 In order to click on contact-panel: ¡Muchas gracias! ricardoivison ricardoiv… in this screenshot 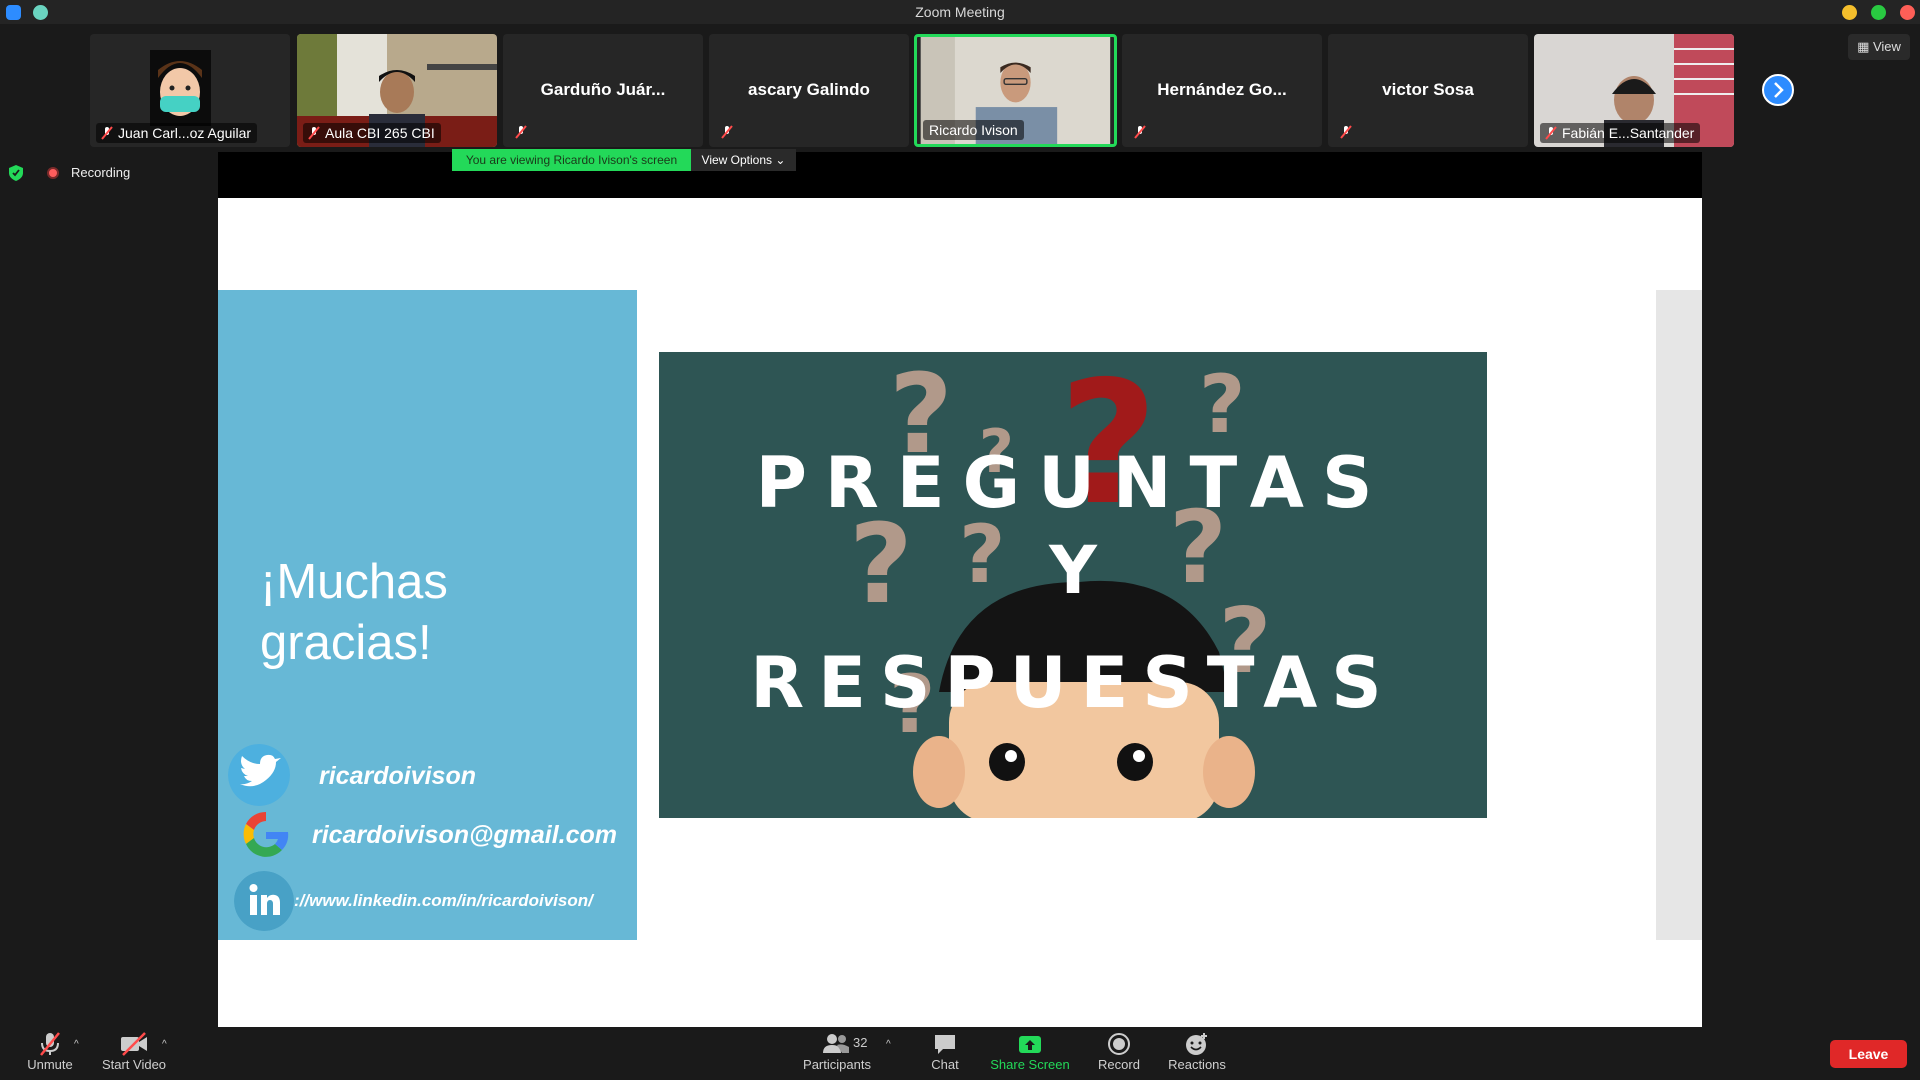, I will do `click(427, 615)`.